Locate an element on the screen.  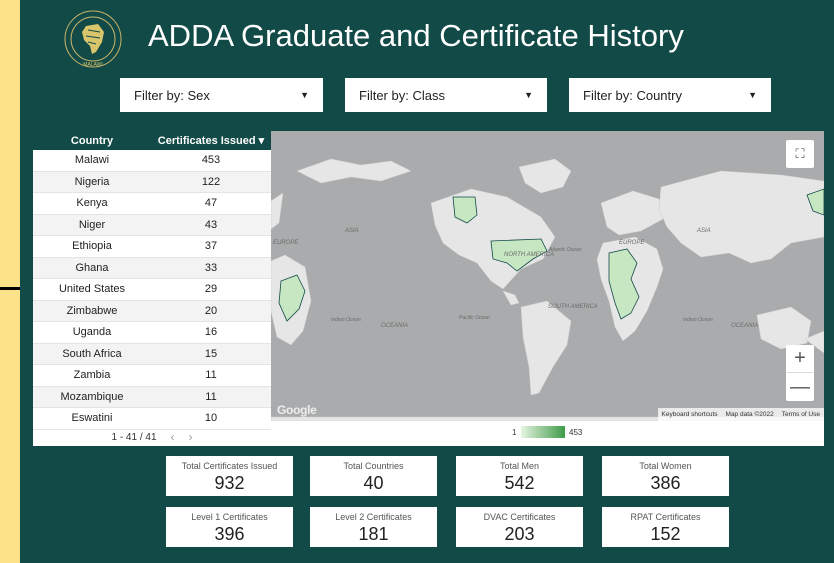
page-title: ADDA Graduate and Certificate History is located at coordinates (416, 35).